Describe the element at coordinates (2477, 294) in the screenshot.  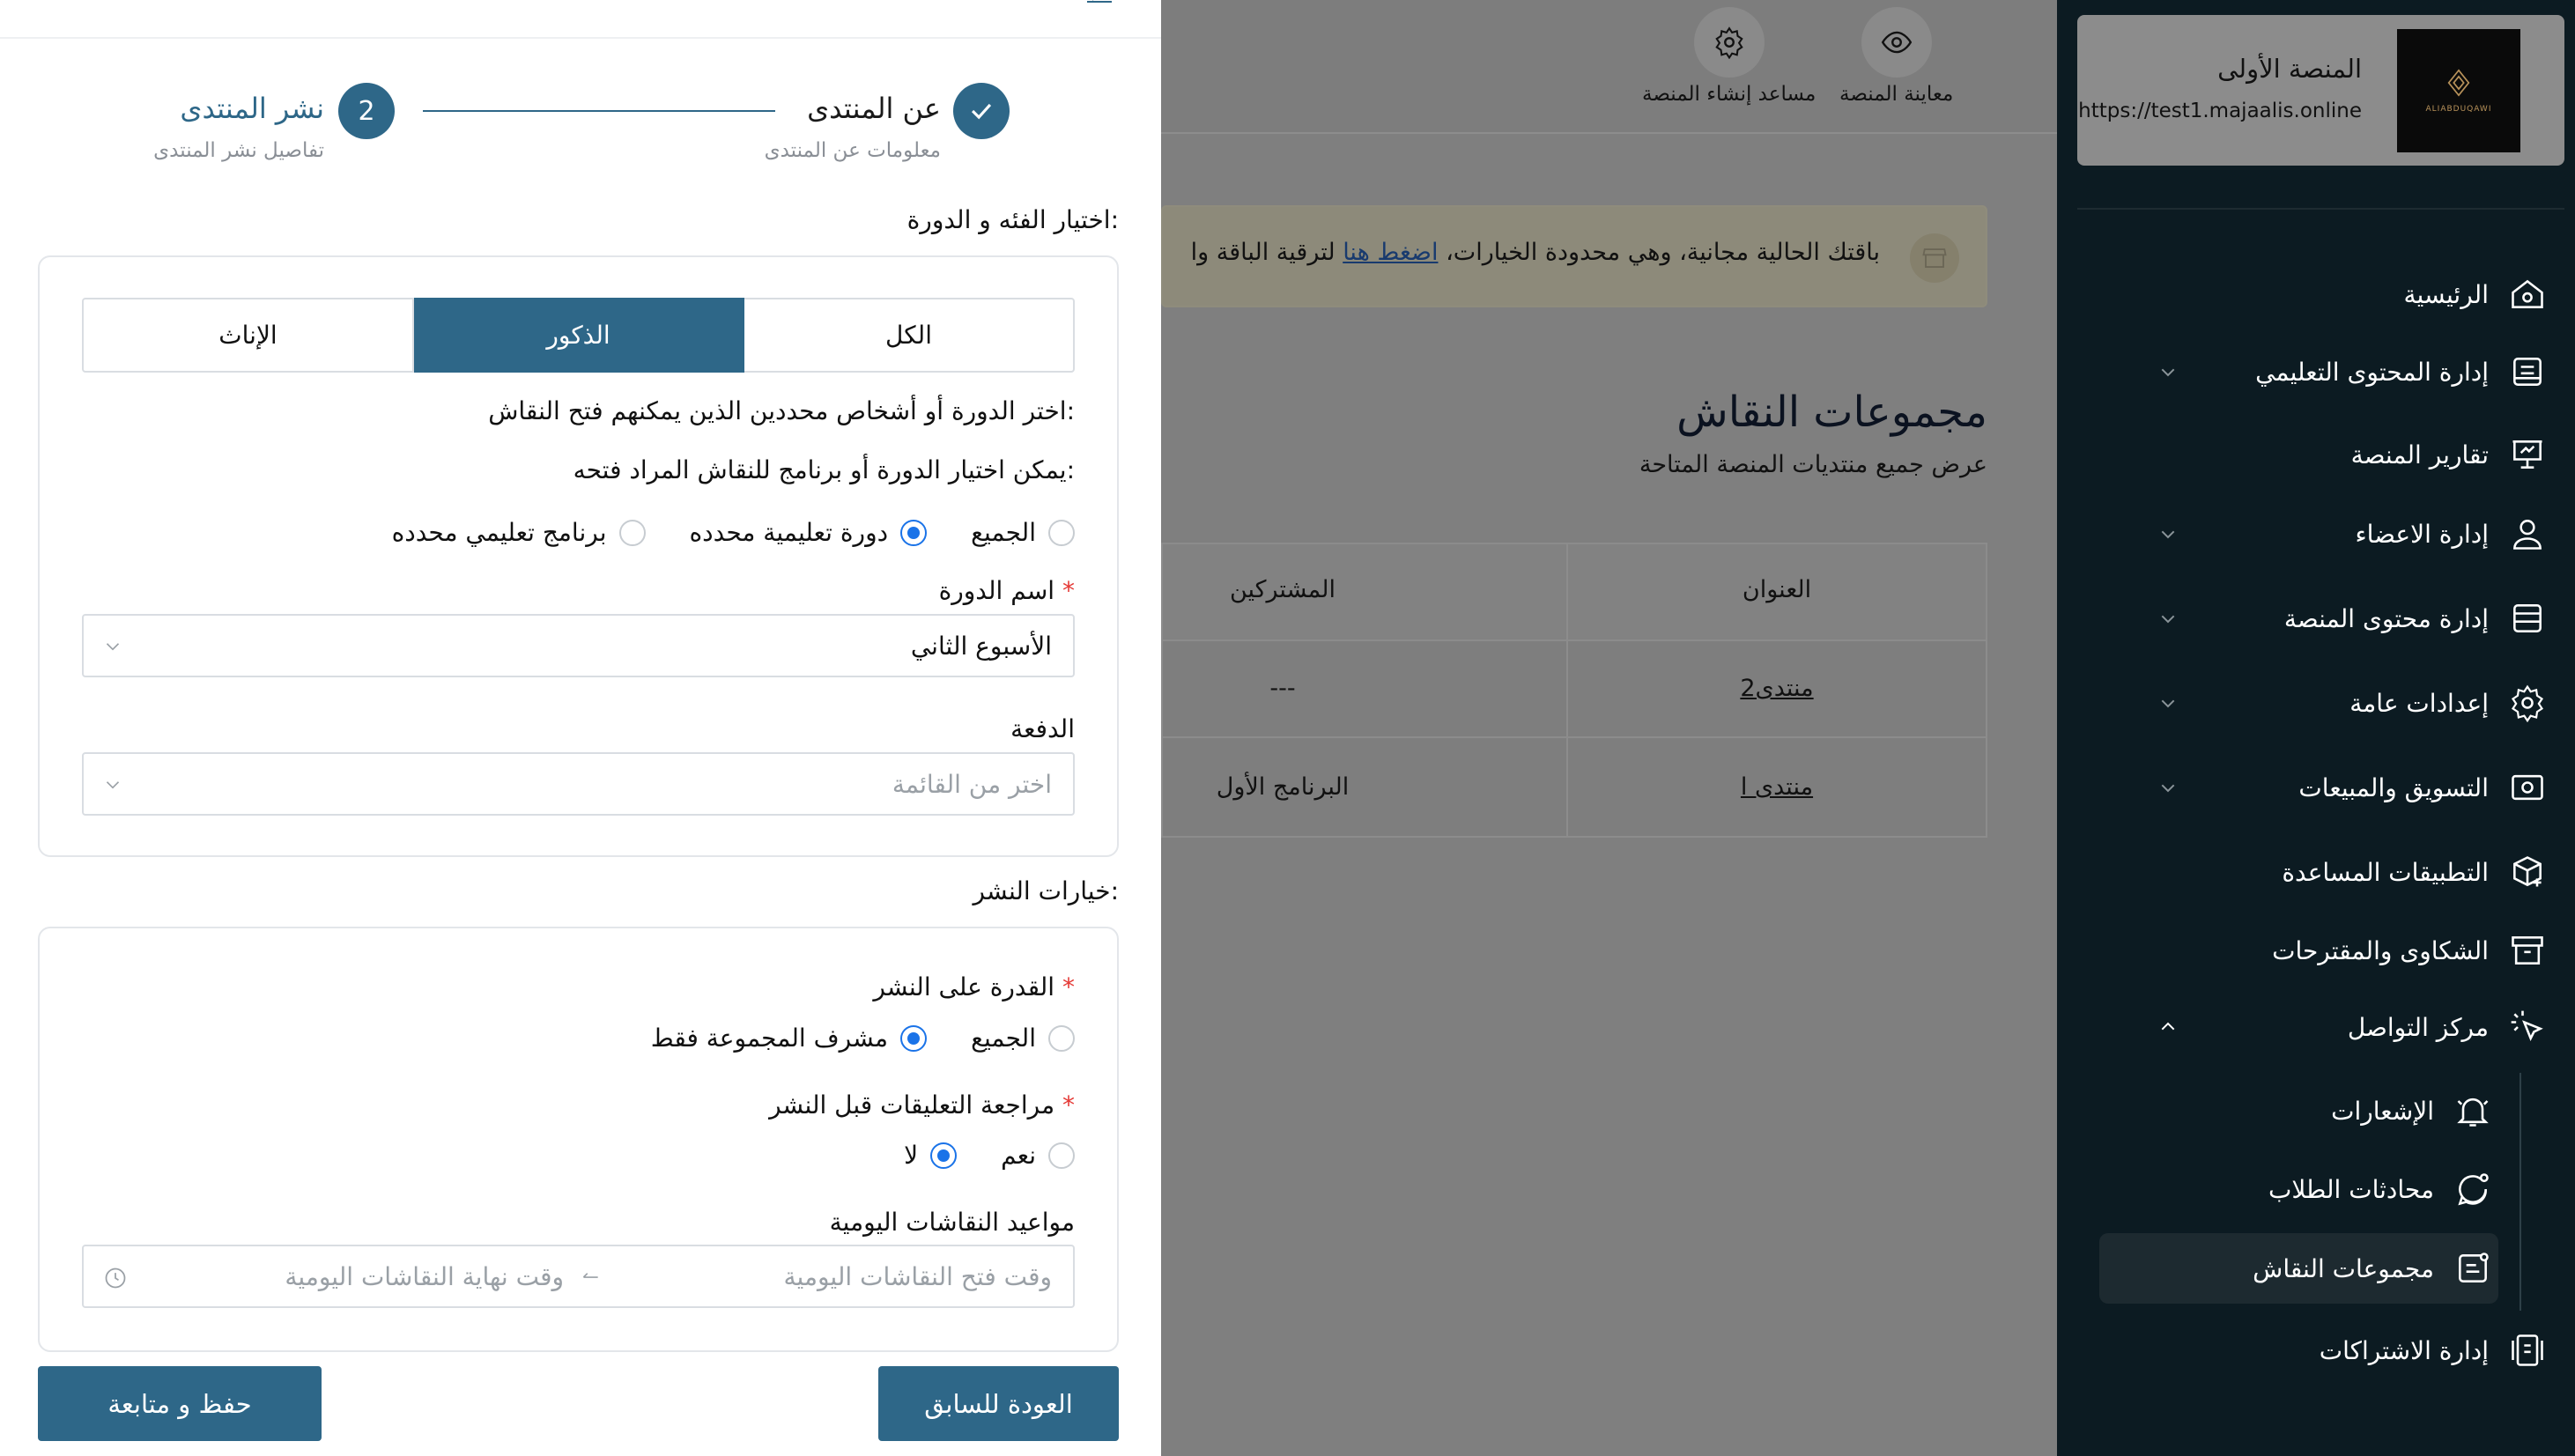
I see `sidebar-item-home: الرئيسية` at that location.